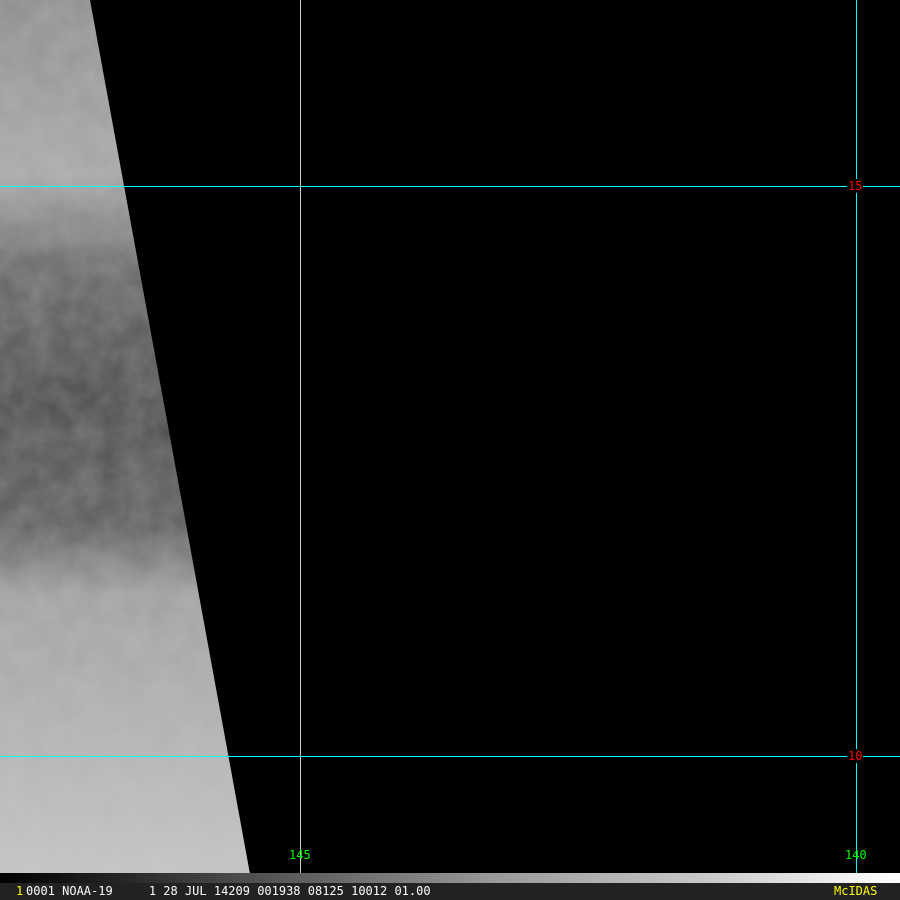 This screenshot has width=900, height=900. I want to click on longitude-label: 140, so click(856, 855).